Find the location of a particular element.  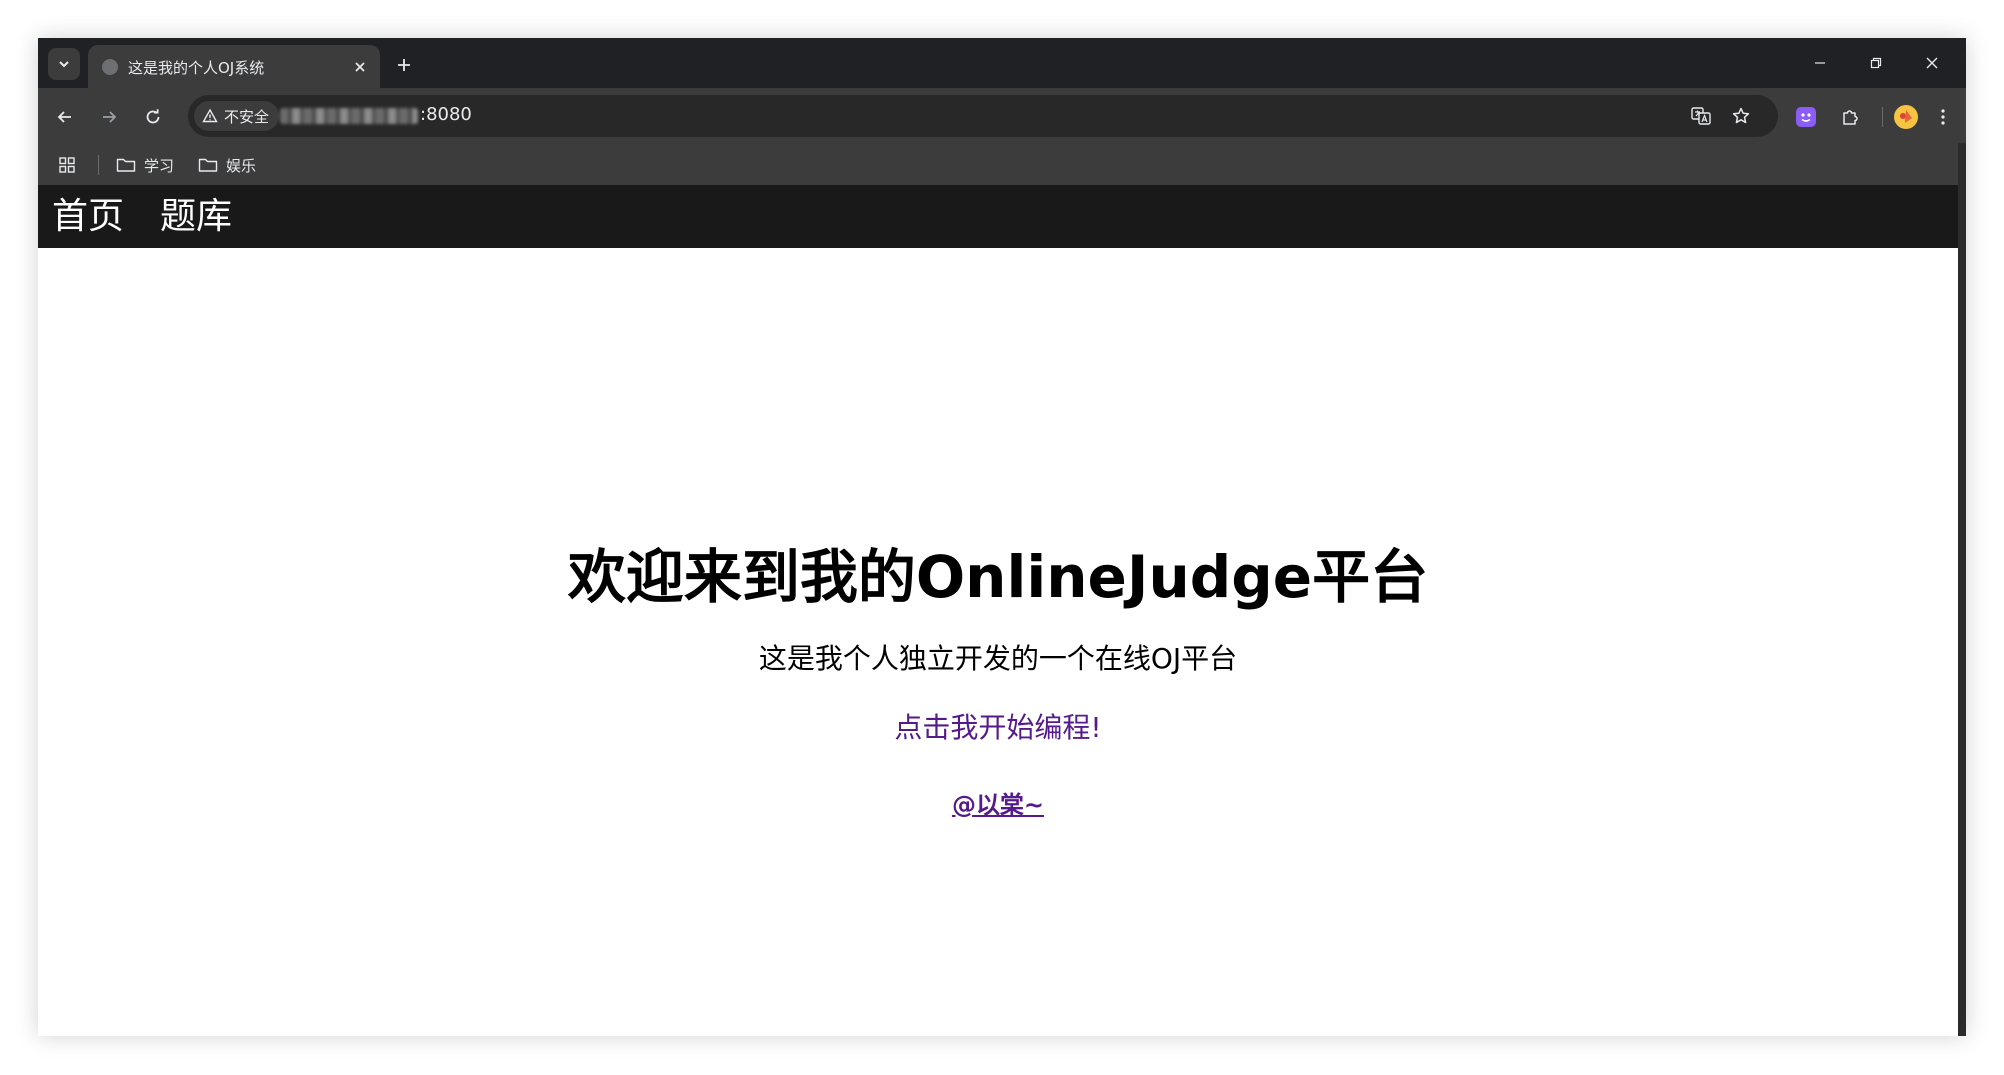

reload-icon is located at coordinates (153, 116).